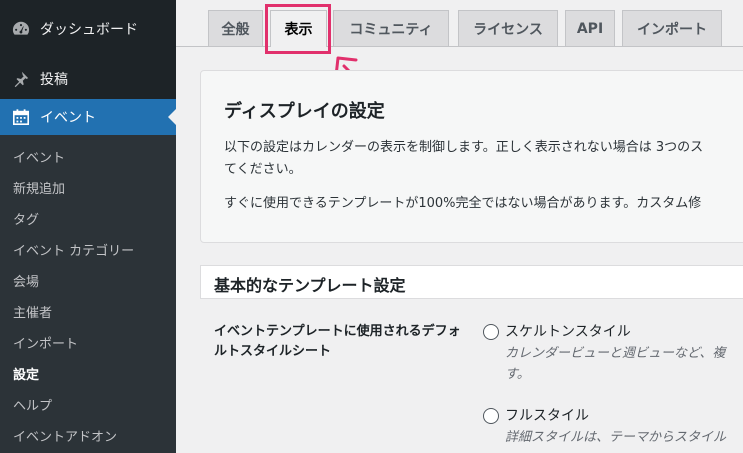  Describe the element at coordinates (39, 159) in the screenshot. I see `submenu-item-events: イベント` at that location.